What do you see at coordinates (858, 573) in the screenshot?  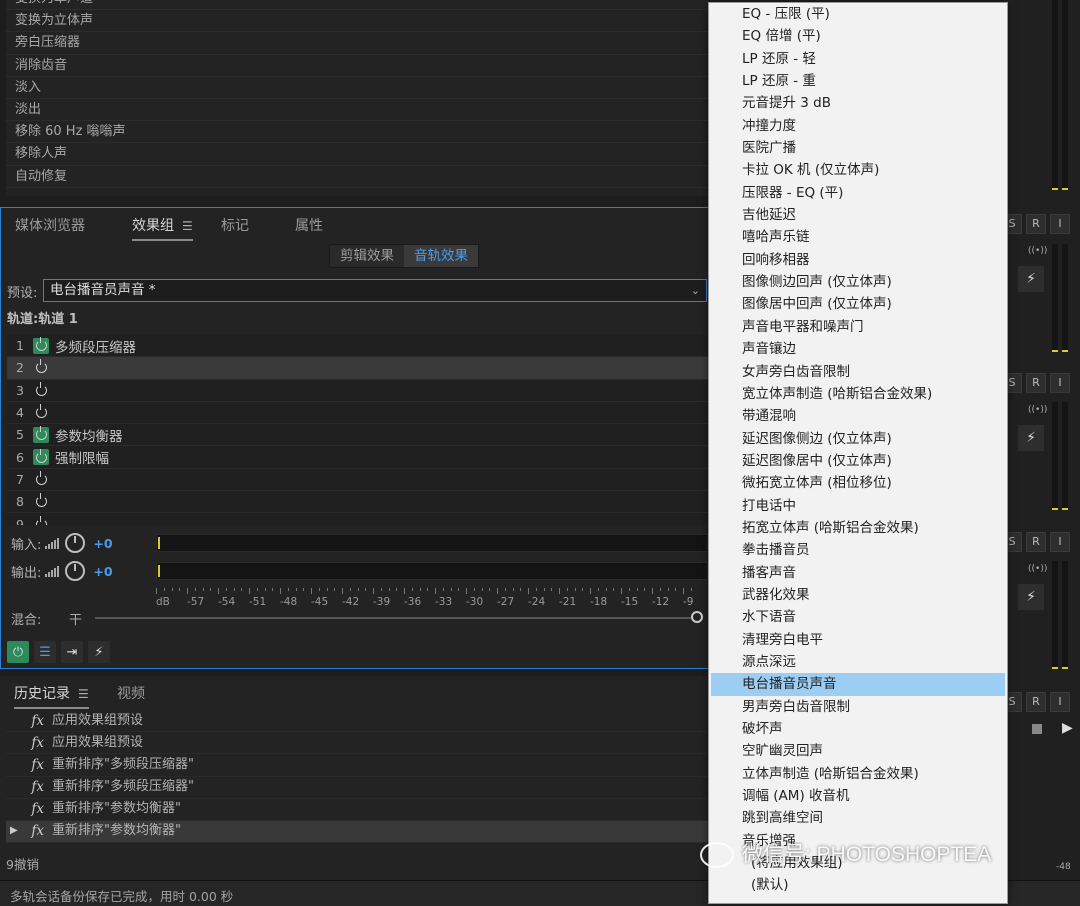 I see `dropdown-option: 播客声音` at bounding box center [858, 573].